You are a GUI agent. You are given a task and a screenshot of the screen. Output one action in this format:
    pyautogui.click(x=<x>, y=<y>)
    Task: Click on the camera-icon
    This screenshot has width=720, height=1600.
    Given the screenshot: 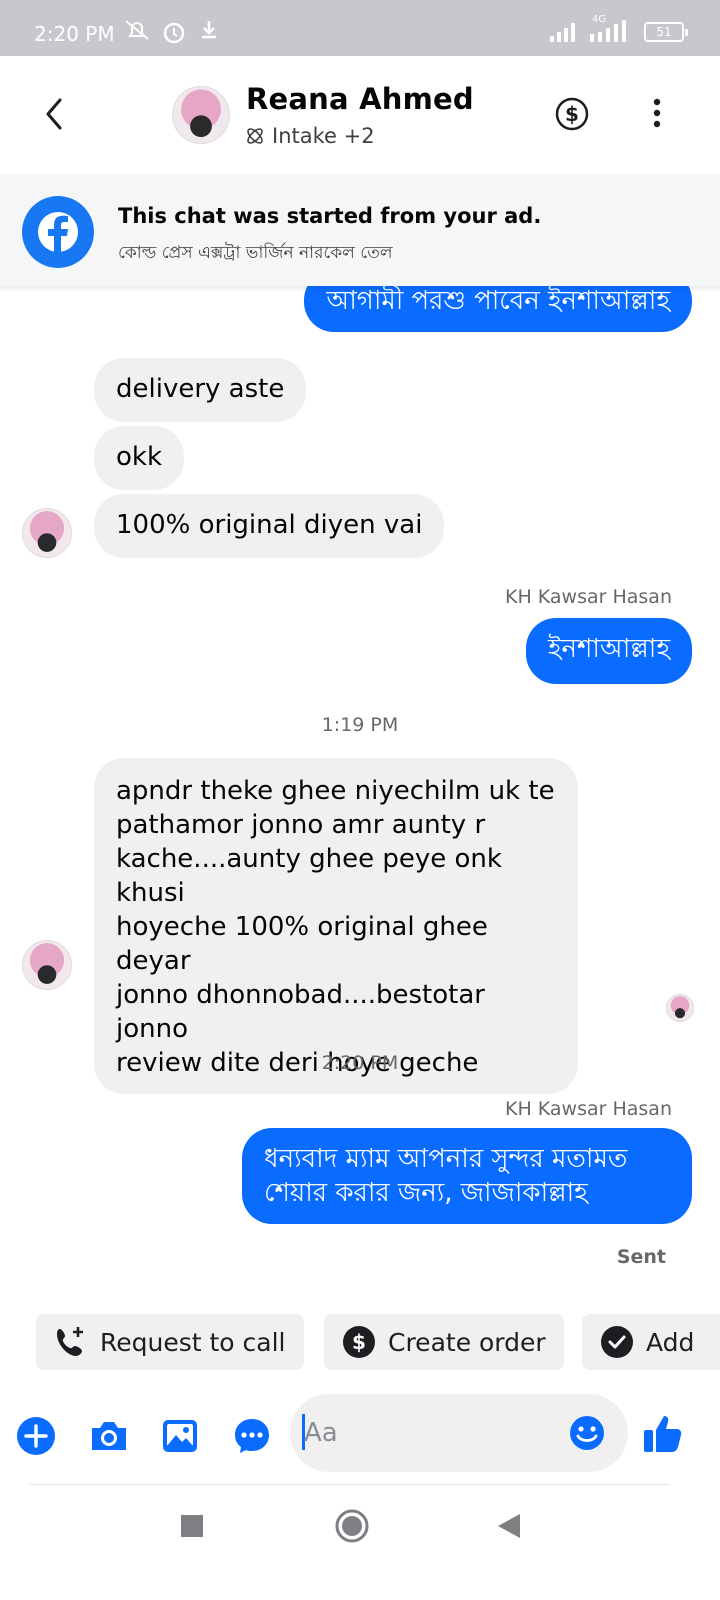 What is the action you would take?
    pyautogui.click(x=109, y=1436)
    